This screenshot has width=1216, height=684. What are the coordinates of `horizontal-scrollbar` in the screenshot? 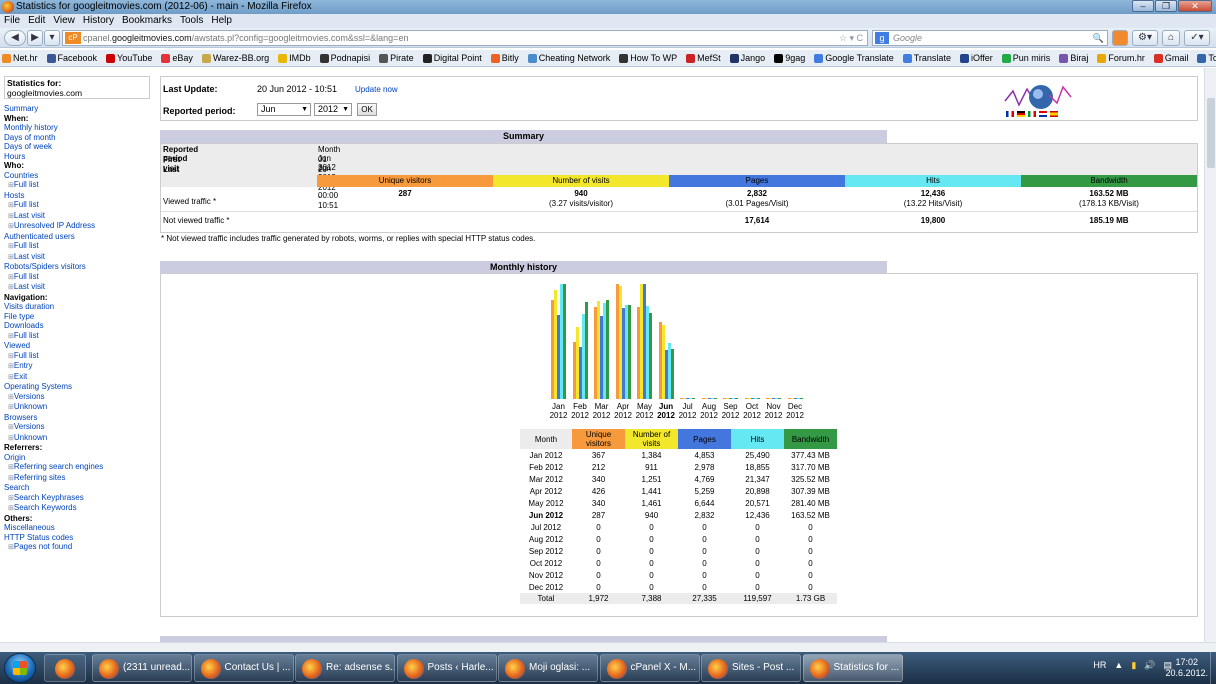 It's located at (608, 647).